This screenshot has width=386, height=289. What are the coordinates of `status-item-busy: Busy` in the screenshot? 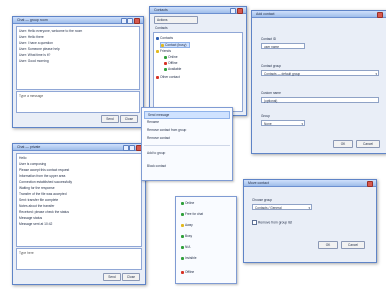 It's located at (206, 236).